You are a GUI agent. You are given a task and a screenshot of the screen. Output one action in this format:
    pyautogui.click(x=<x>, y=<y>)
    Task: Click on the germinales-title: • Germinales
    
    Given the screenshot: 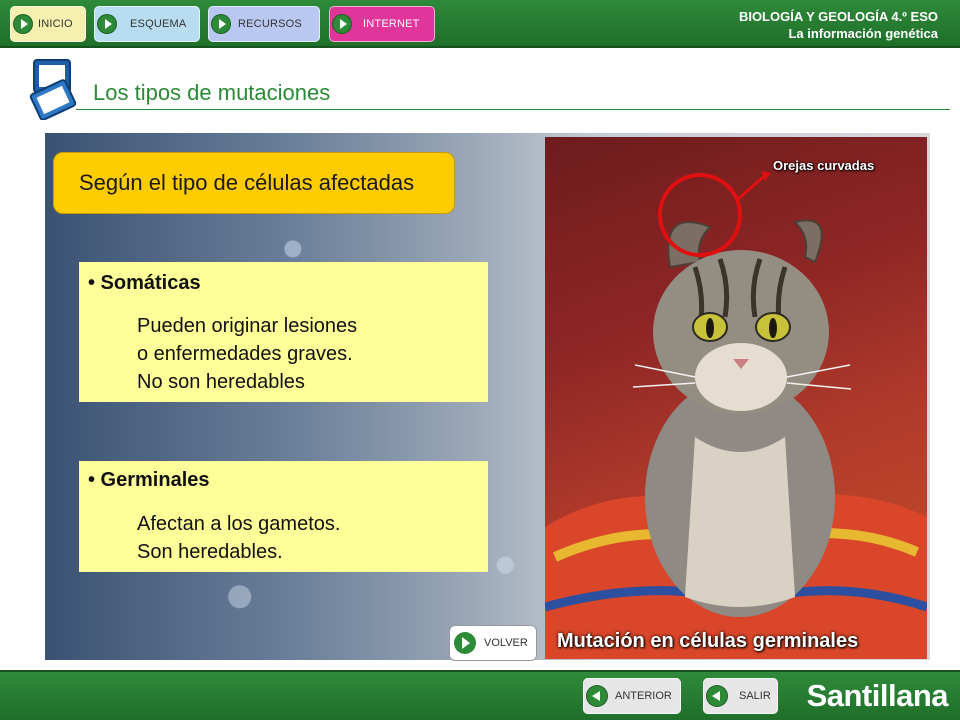 What is the action you would take?
    pyautogui.click(x=149, y=480)
    